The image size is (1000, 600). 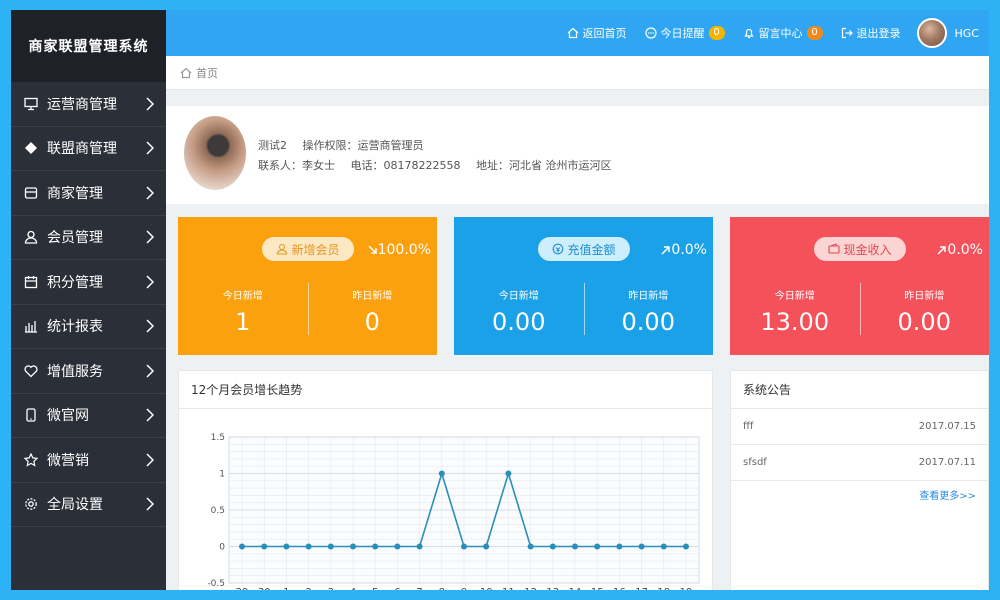 What do you see at coordinates (716, 33) in the screenshot?
I see `reminder-count-badge: 0` at bounding box center [716, 33].